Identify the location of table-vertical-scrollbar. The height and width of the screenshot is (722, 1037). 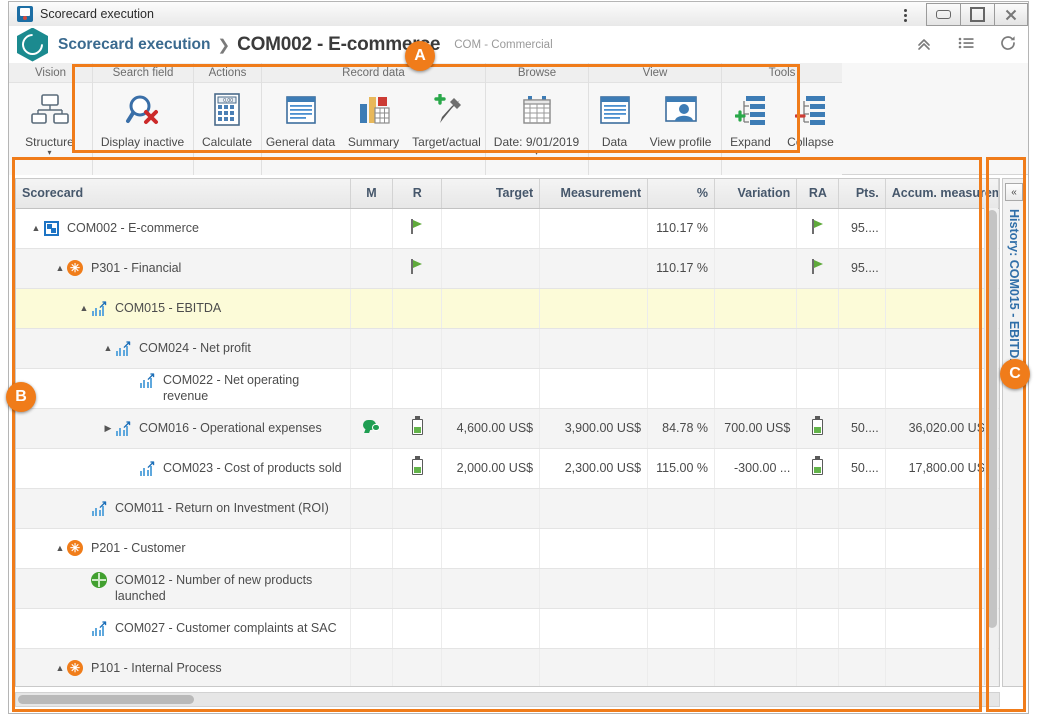
(991, 446).